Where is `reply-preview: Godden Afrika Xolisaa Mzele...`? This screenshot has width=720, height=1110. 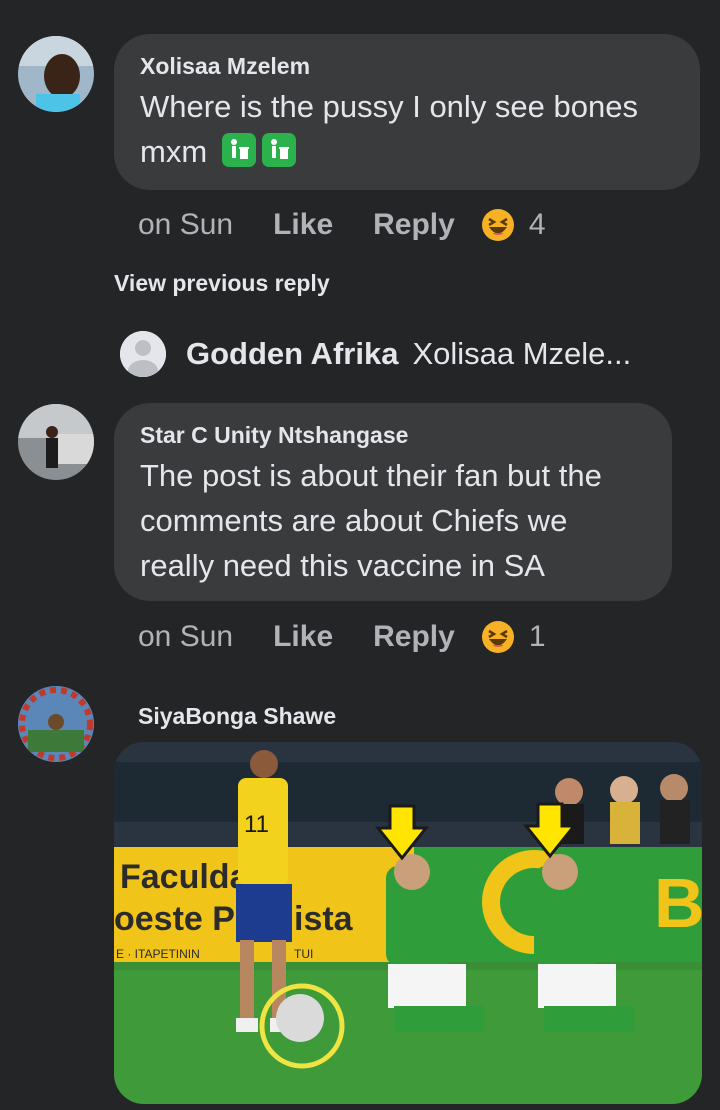 reply-preview: Godden Afrika Xolisaa Mzele... is located at coordinates (375, 354).